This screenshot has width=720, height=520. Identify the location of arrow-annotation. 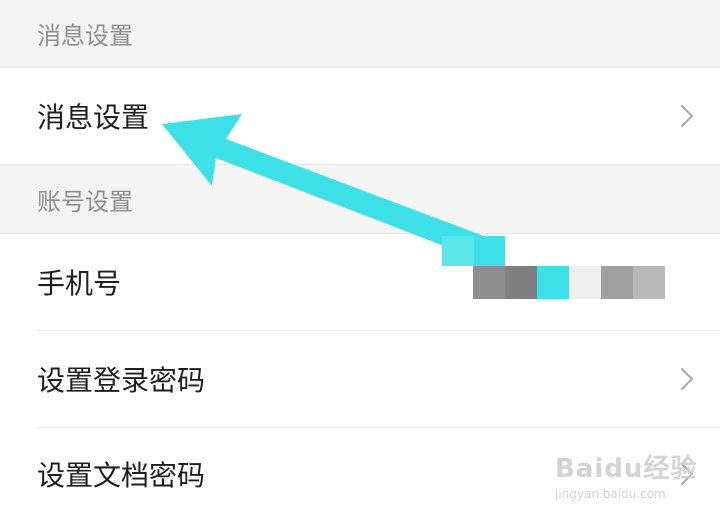
(333, 190).